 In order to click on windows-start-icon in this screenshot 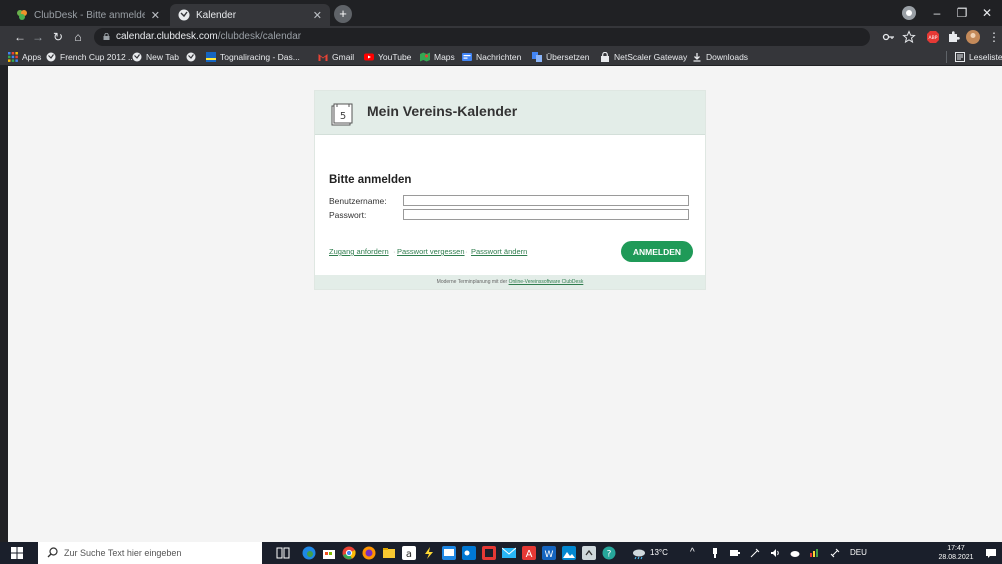, I will do `click(17, 553)`.